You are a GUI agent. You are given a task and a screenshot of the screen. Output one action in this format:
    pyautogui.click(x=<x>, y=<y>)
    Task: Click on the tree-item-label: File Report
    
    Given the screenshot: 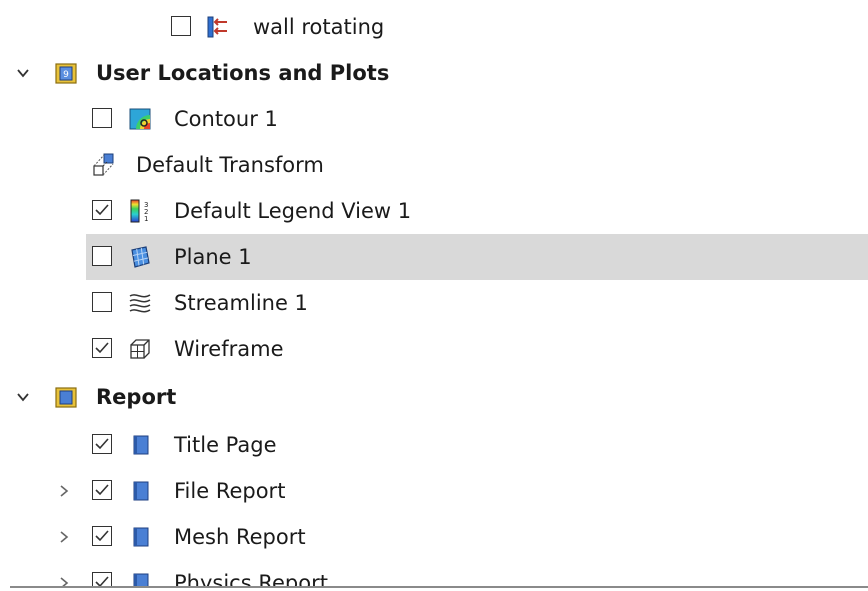 What is the action you would take?
    pyautogui.click(x=230, y=491)
    